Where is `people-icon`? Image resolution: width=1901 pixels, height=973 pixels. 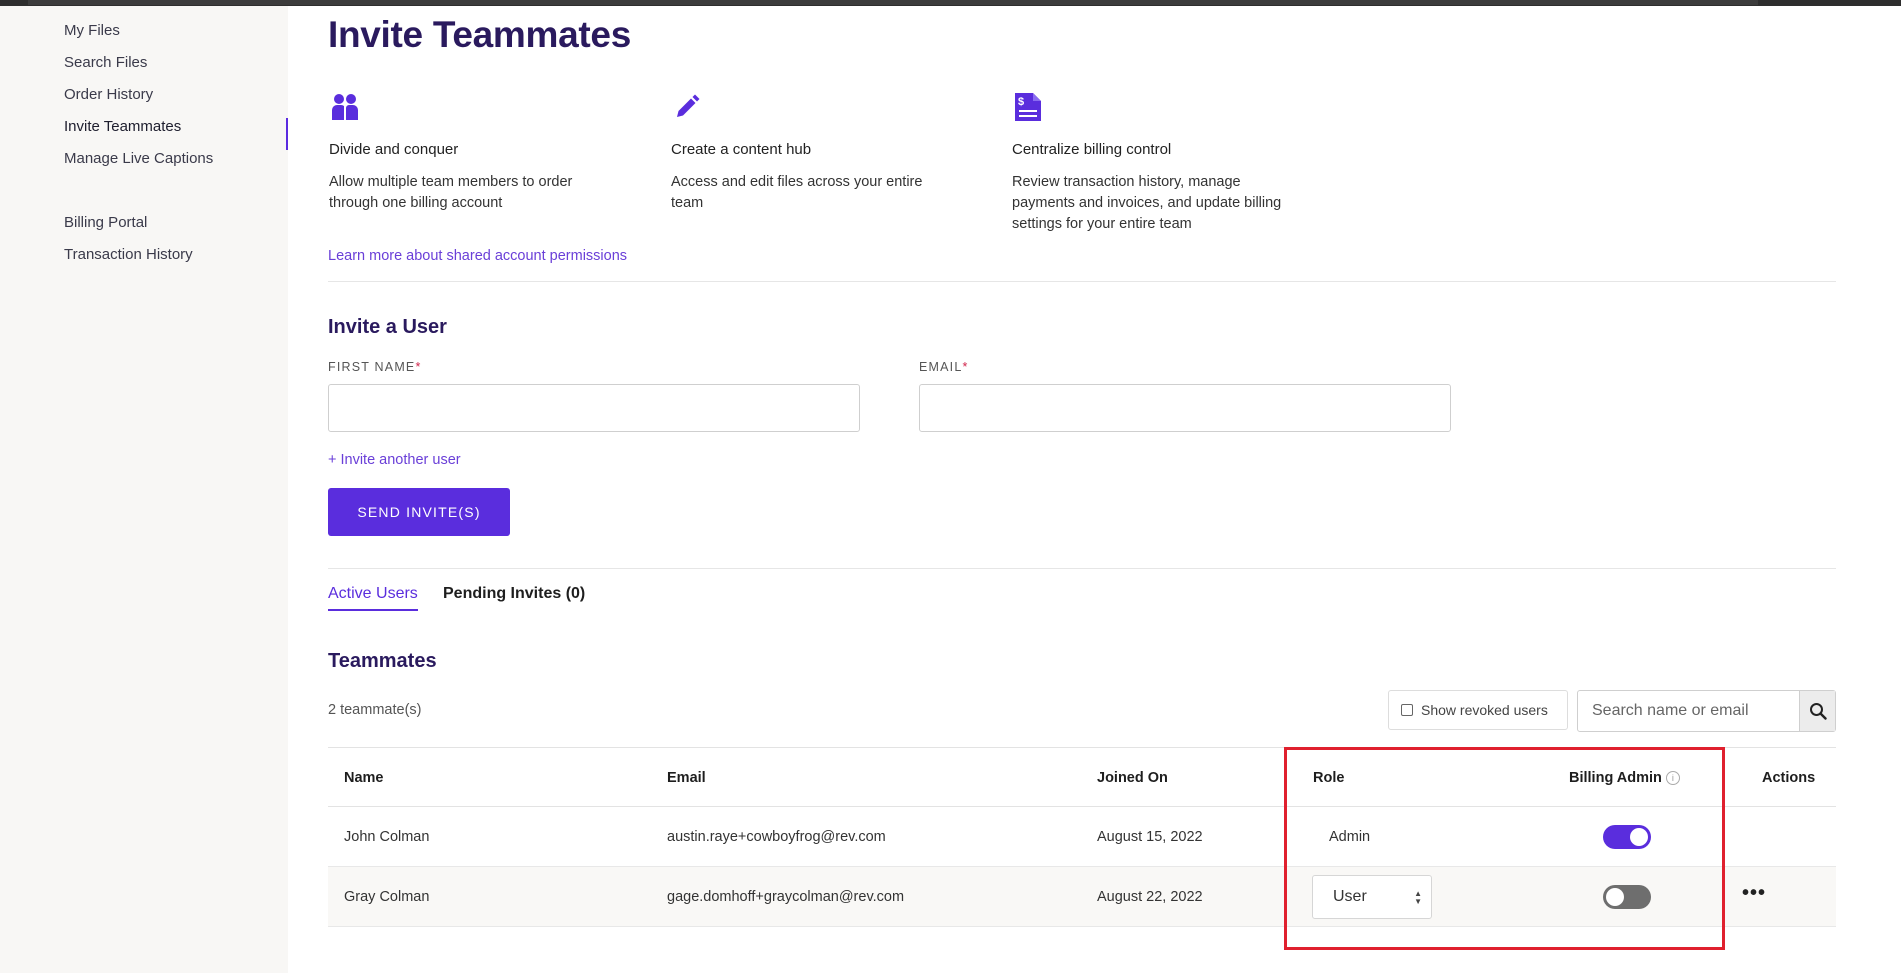 people-icon is located at coordinates (345, 107).